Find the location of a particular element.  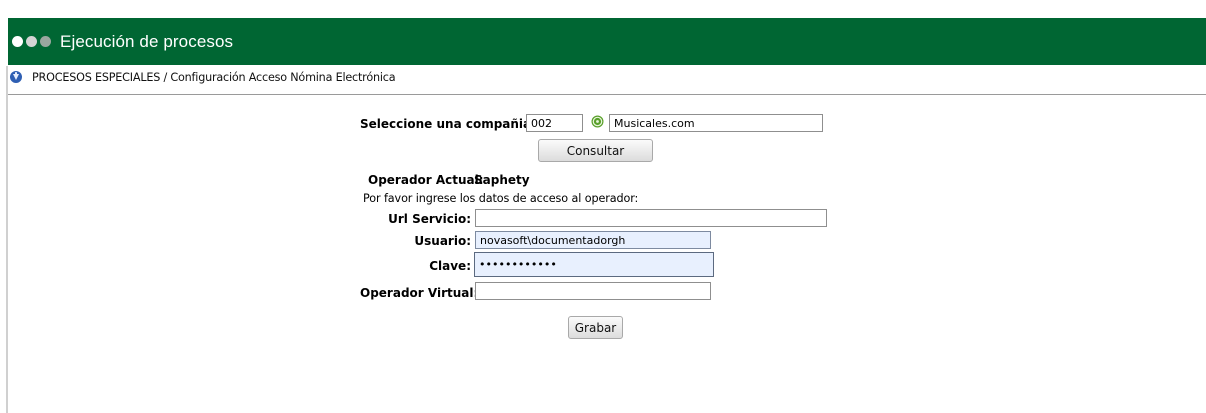

operator-value: Saphety is located at coordinates (502, 180).